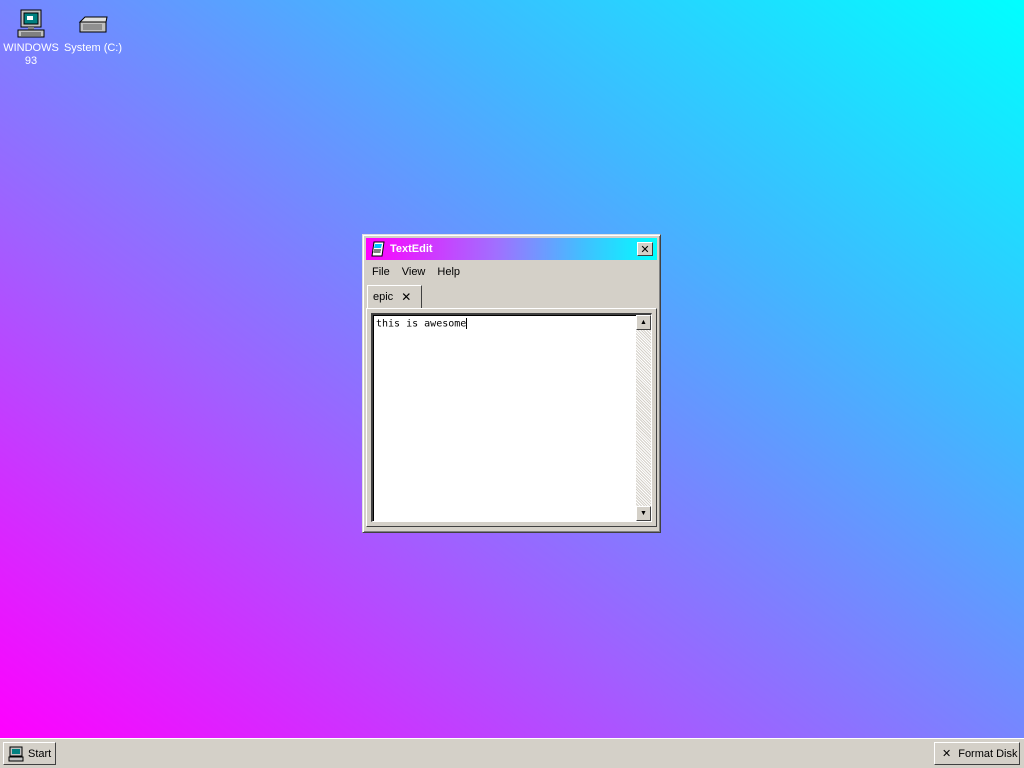 Image resolution: width=1024 pixels, height=768 pixels. I want to click on close-button: ✕, so click(645, 249).